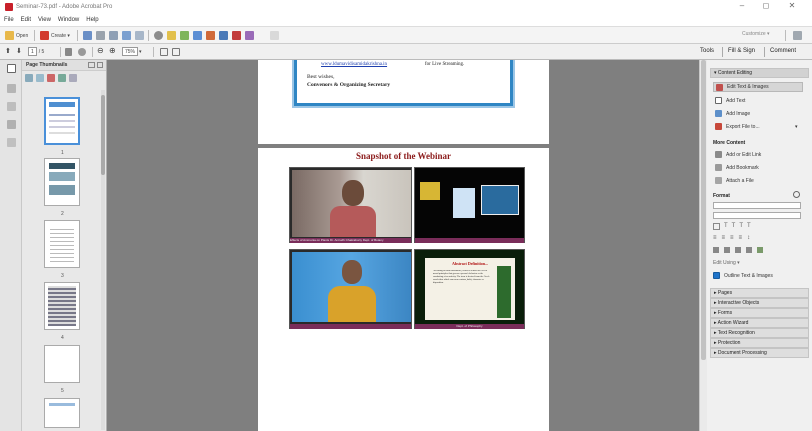  What do you see at coordinates (759, 323) in the screenshot?
I see `section-action-wizard: ▸ Action Wizard` at bounding box center [759, 323].